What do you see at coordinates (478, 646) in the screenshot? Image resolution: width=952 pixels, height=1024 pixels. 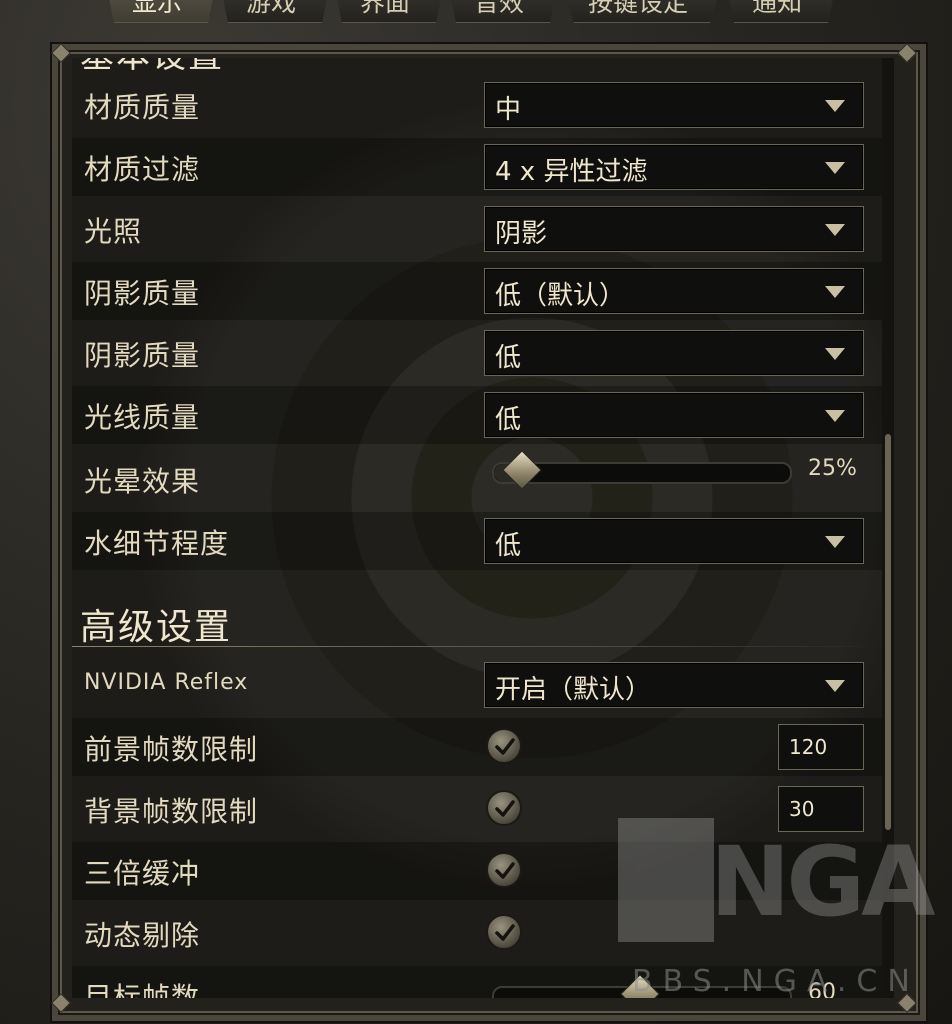 I see `section-divider` at bounding box center [478, 646].